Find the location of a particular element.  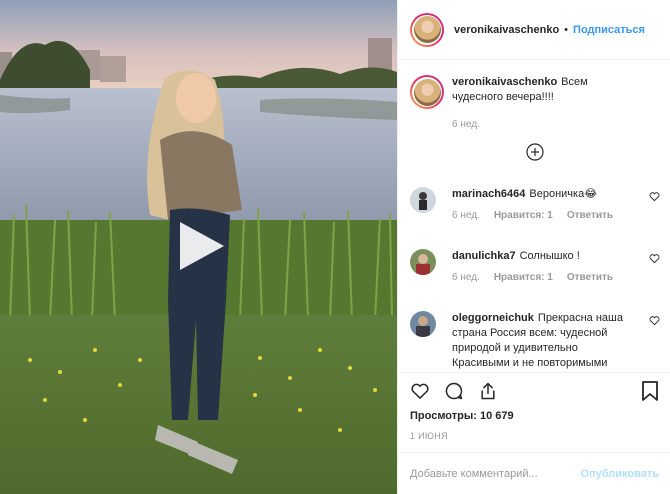

add-comment-bar: Опубликовать is located at coordinates (534, 473).